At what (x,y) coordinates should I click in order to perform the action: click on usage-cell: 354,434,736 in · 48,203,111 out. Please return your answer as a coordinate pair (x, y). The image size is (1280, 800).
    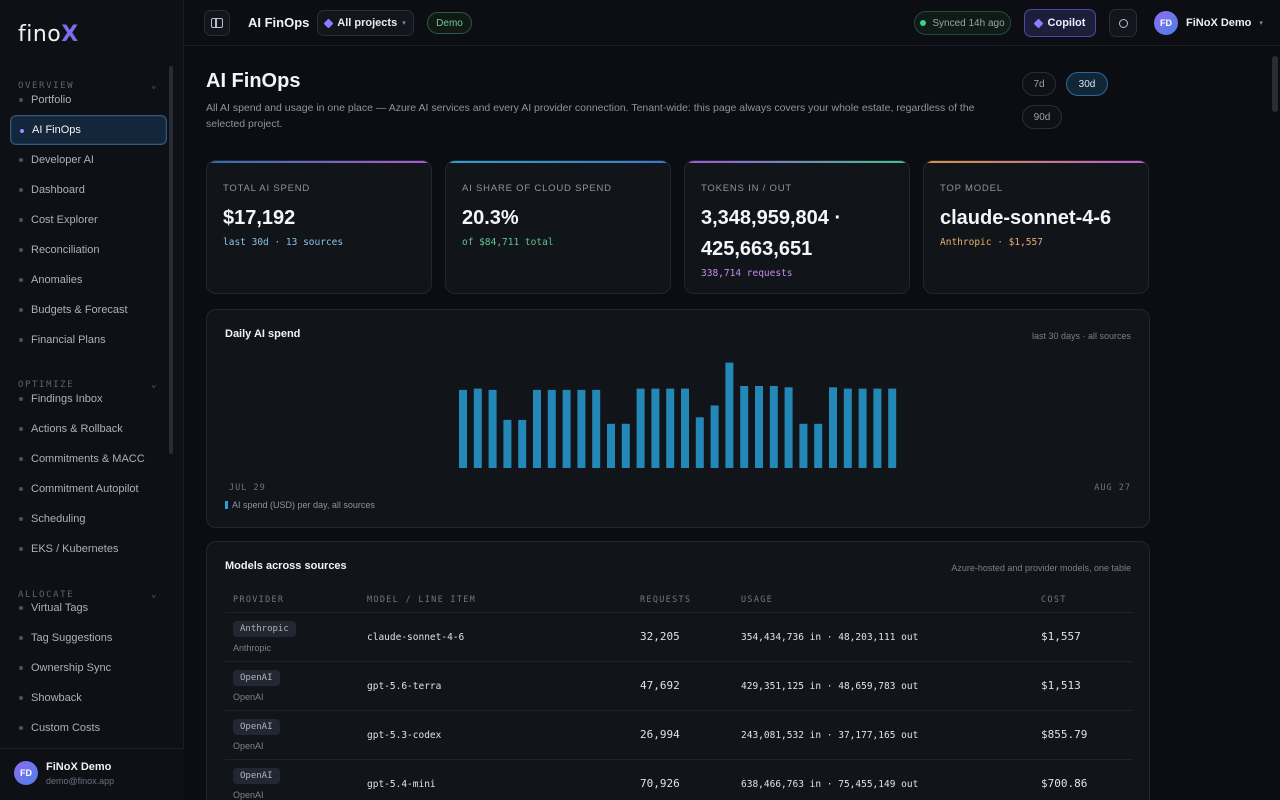
    Looking at the image, I should click on (830, 637).